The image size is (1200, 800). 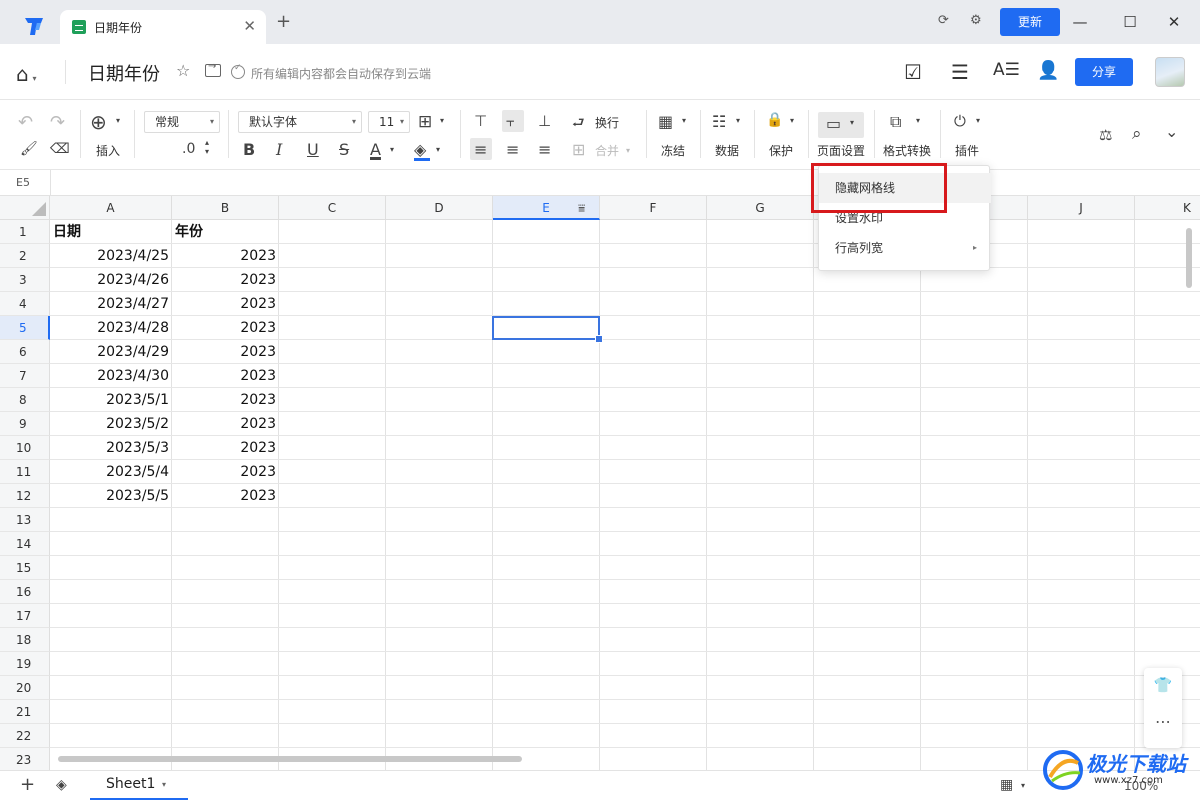 What do you see at coordinates (25, 759) in the screenshot?
I see `row-header: 23` at bounding box center [25, 759].